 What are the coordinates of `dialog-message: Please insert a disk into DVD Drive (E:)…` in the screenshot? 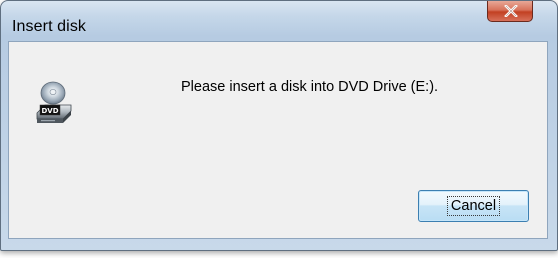 It's located at (310, 87).